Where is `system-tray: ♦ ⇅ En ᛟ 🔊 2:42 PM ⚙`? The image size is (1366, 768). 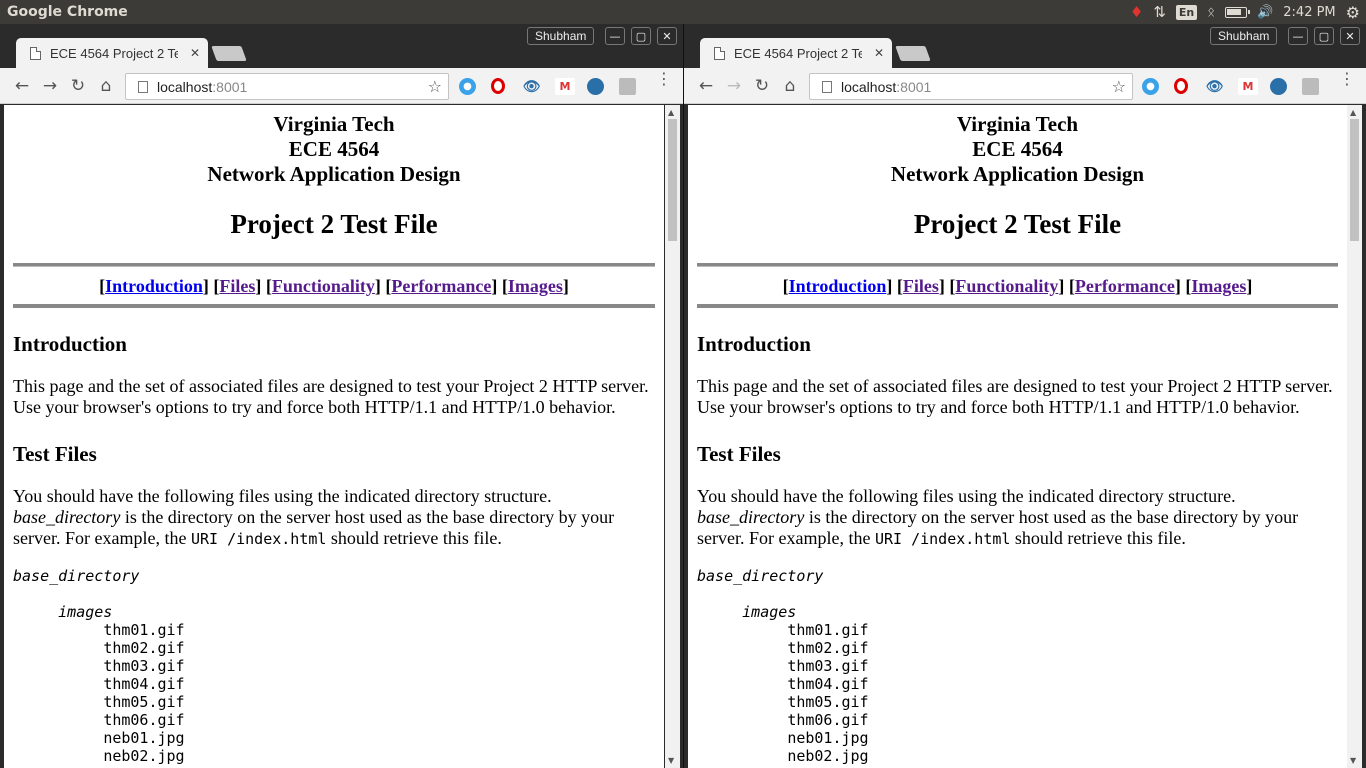
system-tray: ♦ ⇅ En ᛟ 🔊 2:42 PM ⚙ is located at coordinates (1245, 12).